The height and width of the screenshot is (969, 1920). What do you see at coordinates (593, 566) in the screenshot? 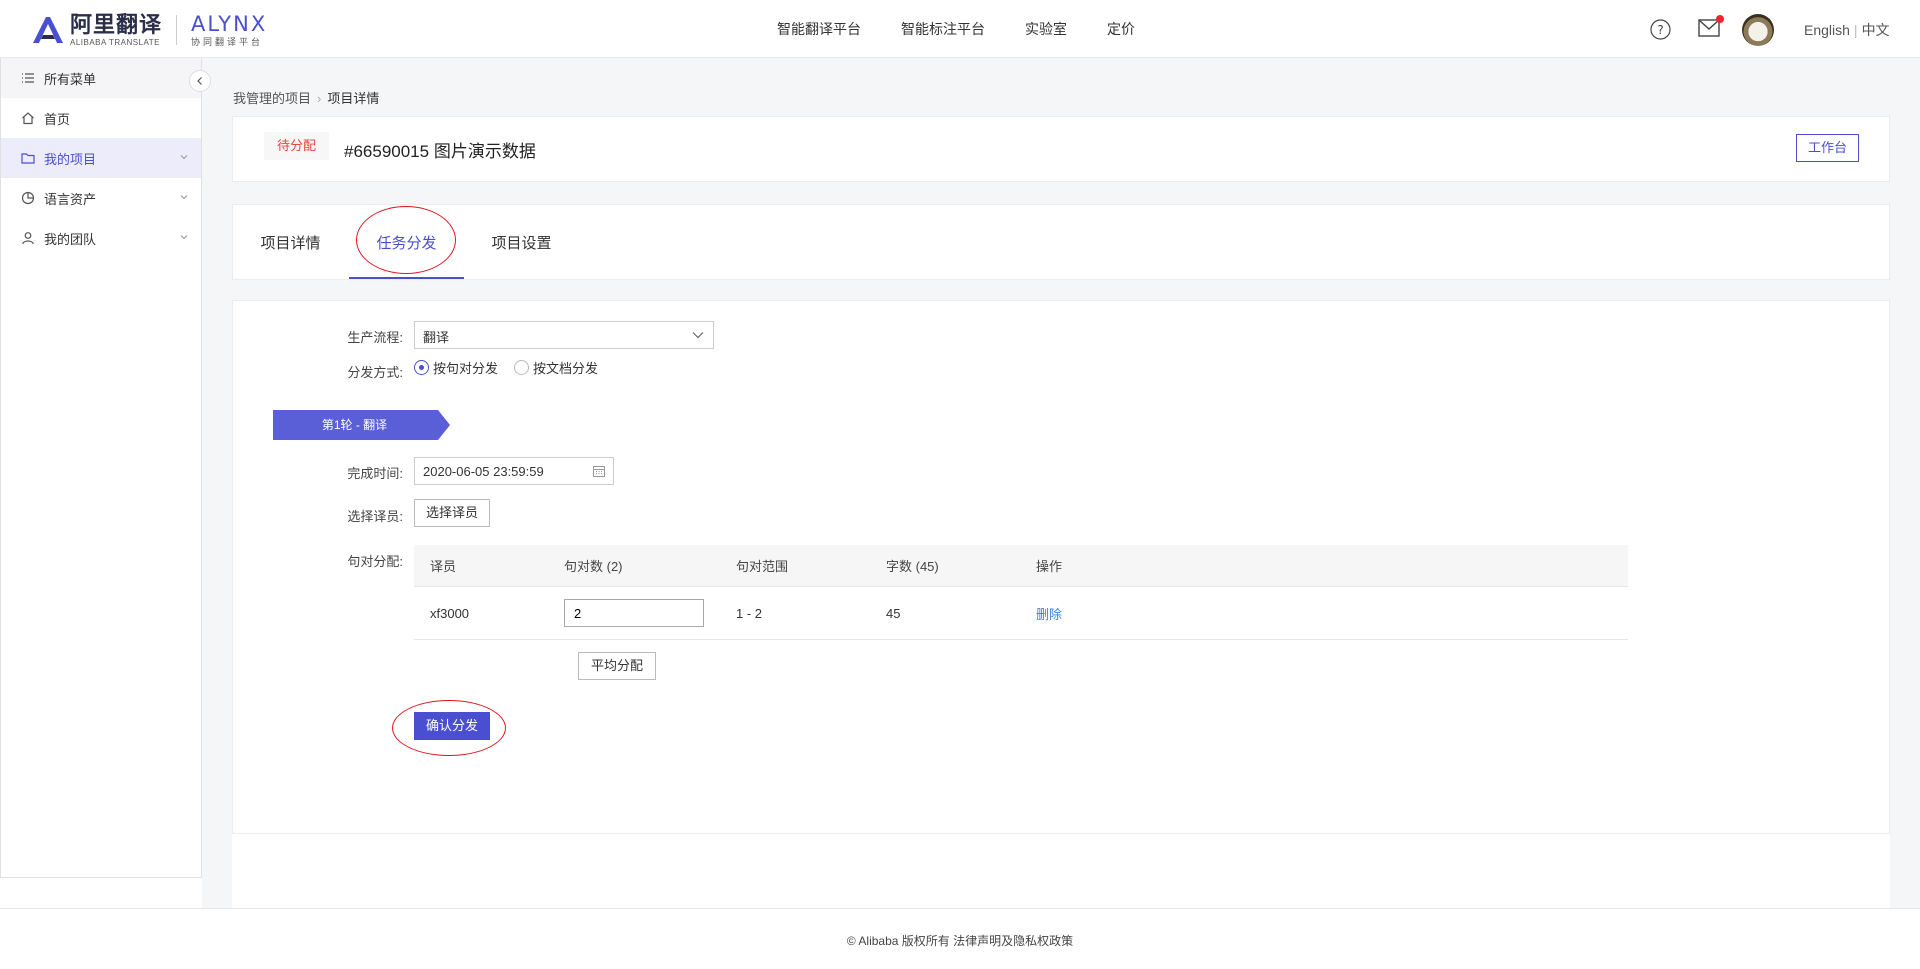
I see `col-sentence-count: 句对数 (2)` at bounding box center [593, 566].